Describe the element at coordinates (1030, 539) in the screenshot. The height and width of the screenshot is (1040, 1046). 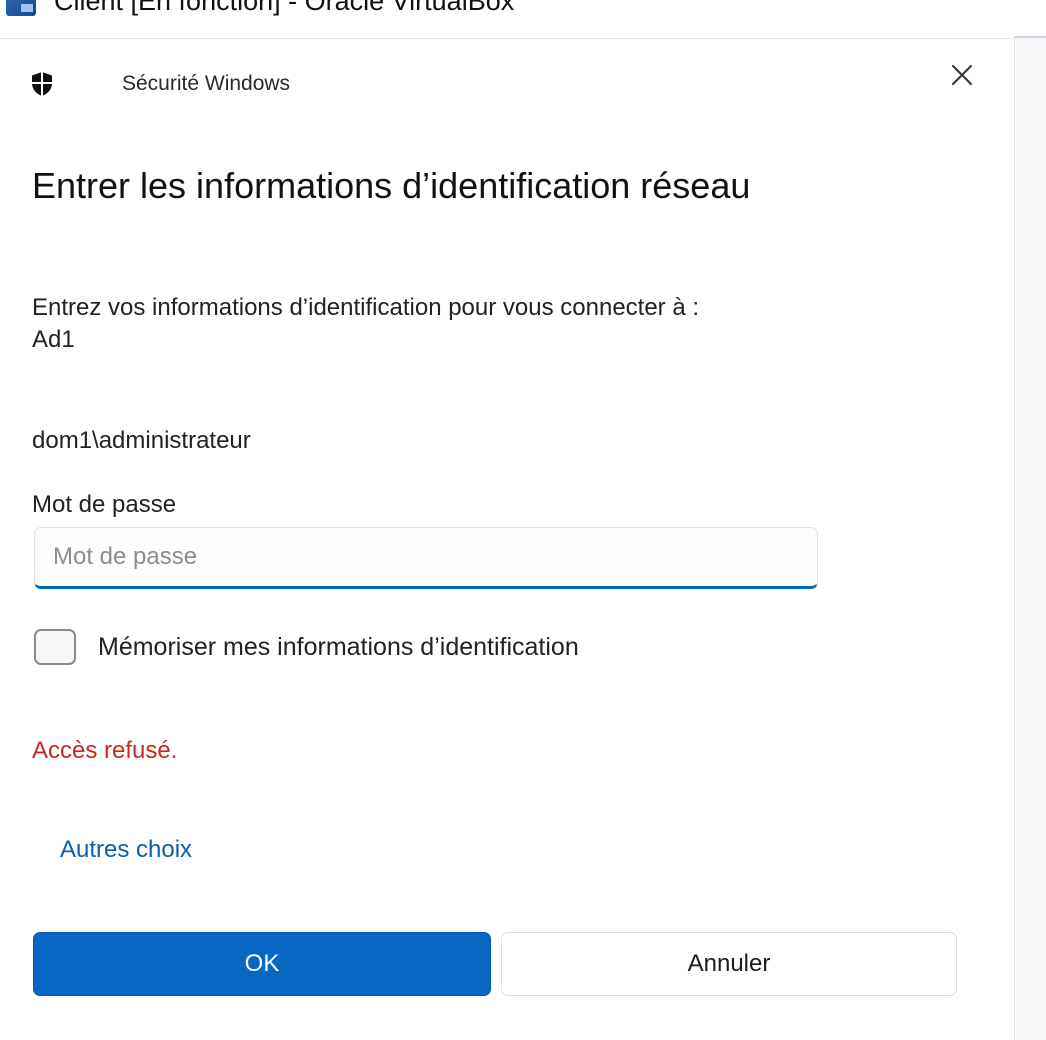
I see `vm-background-strip` at that location.